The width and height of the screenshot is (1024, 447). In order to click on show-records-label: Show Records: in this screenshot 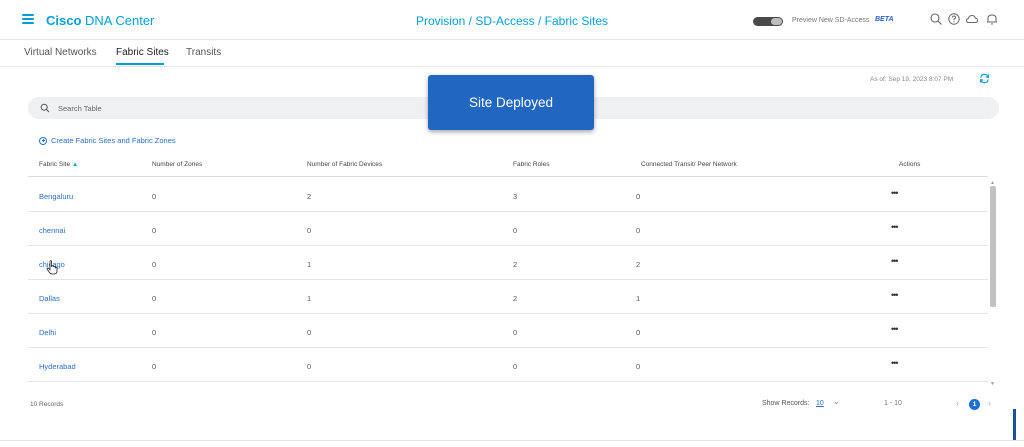, I will do `click(786, 403)`.